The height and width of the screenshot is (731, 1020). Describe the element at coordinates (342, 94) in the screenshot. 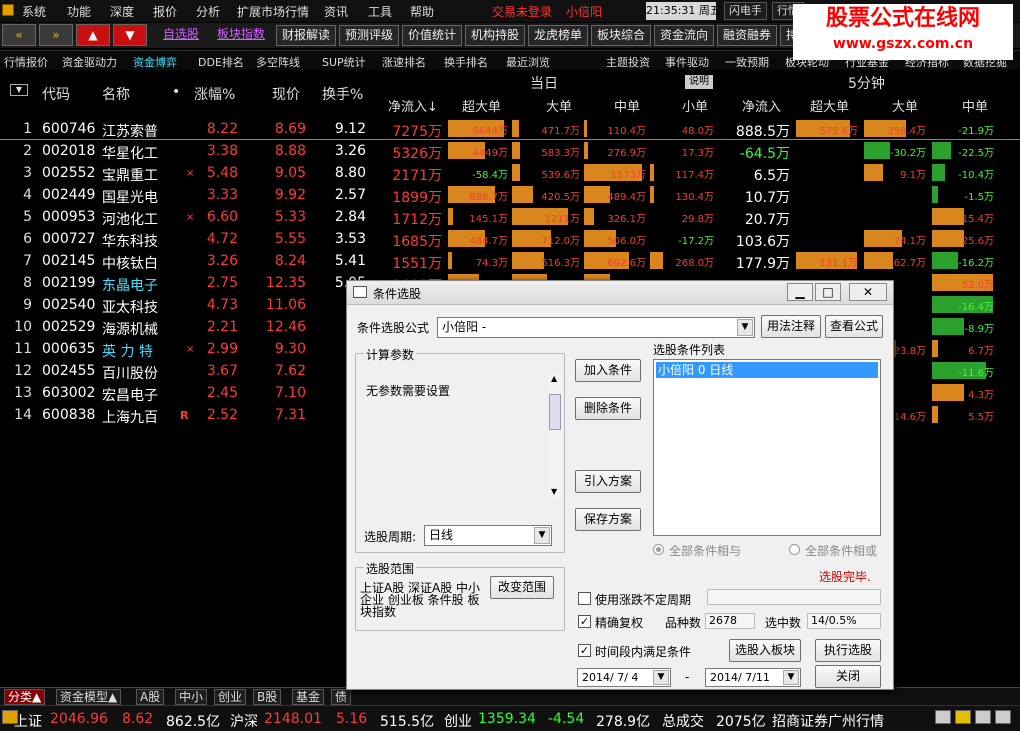

I see `col-turnover: 换手%` at that location.